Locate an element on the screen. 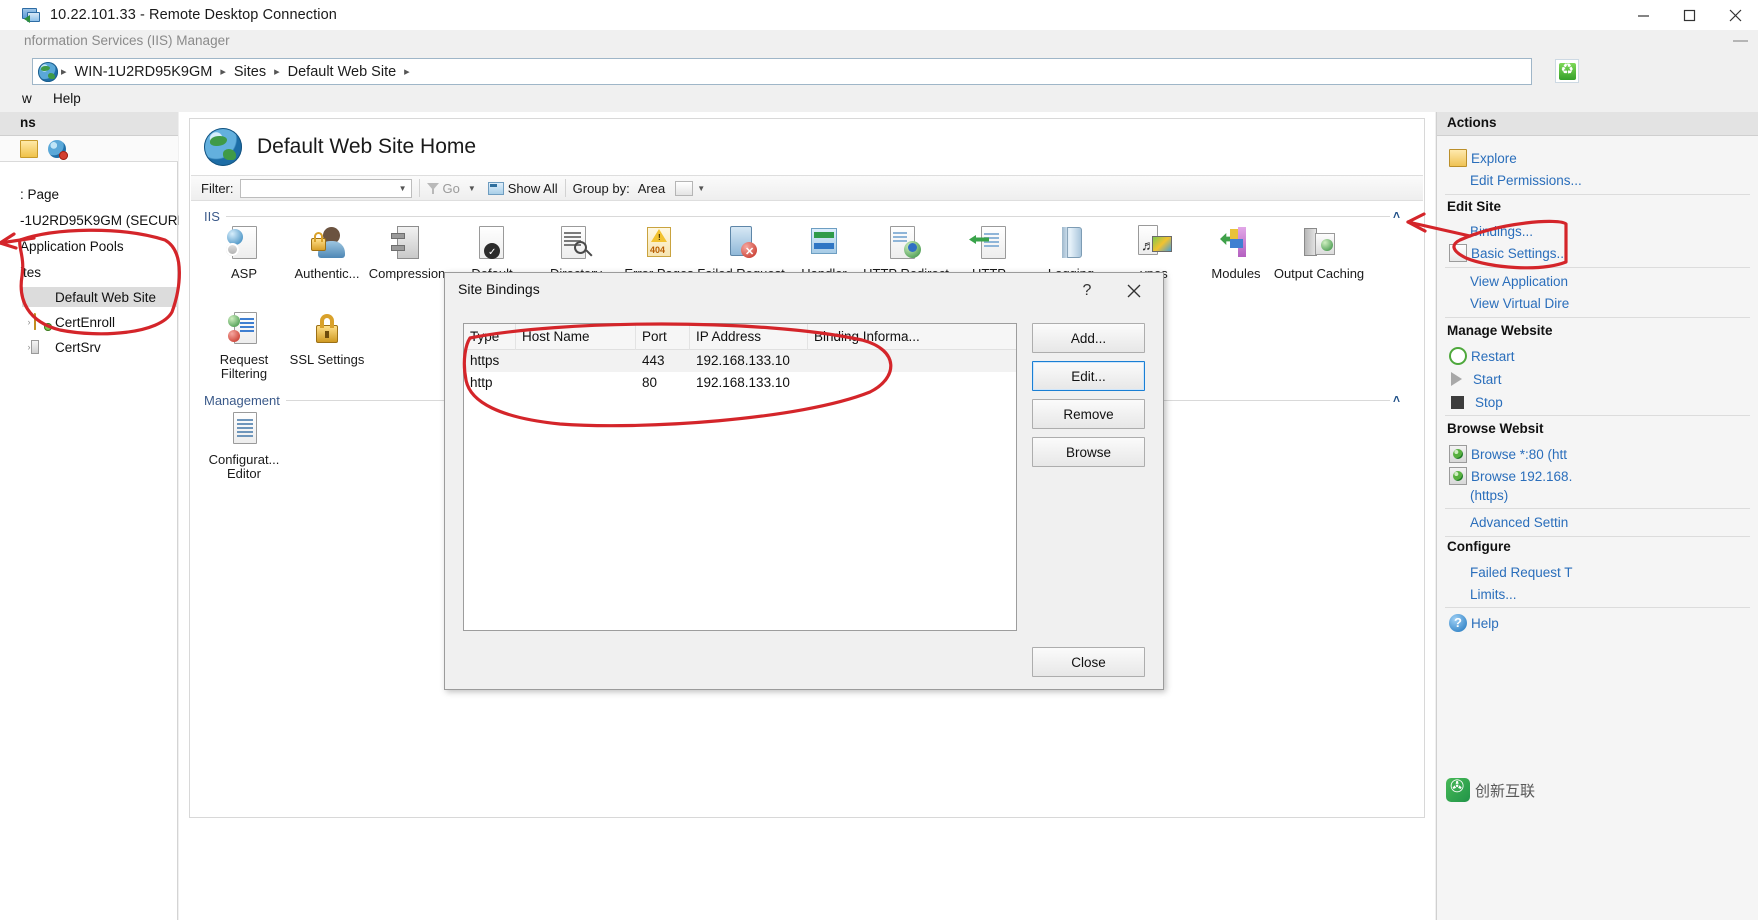 This screenshot has width=1758, height=920. tree-item-label: Application Pools is located at coordinates (72, 246).